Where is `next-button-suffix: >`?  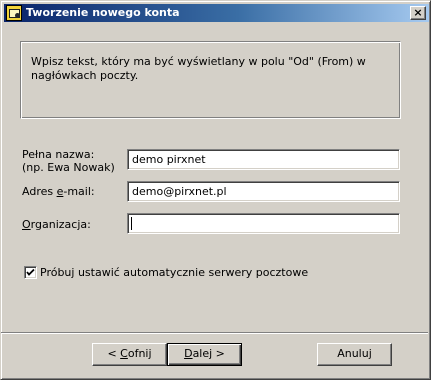 next-button-suffix: > is located at coordinates (218, 353).